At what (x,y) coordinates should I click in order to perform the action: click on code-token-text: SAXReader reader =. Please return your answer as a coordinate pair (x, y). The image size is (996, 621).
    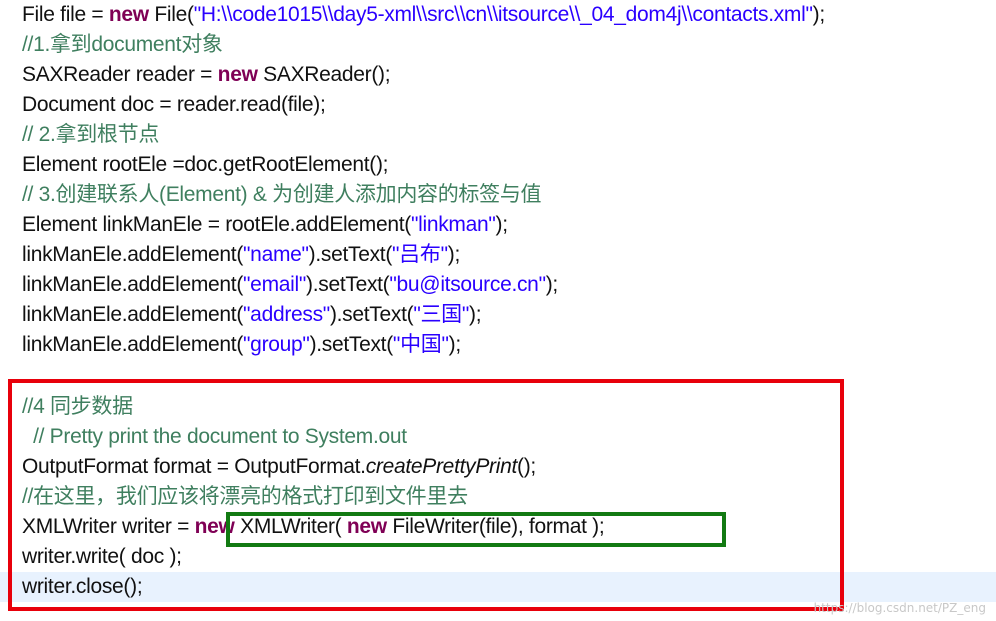
    Looking at the image, I should click on (120, 74).